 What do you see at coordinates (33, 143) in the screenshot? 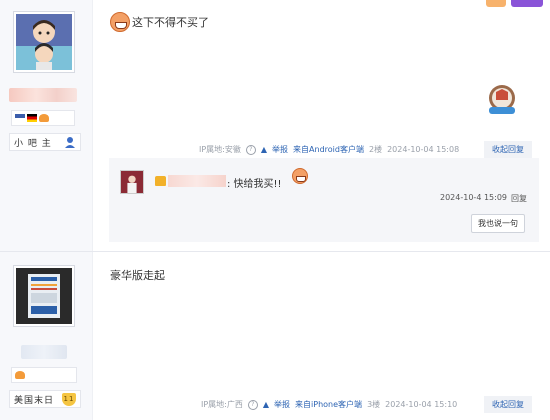
I see `rank-label: 小 吧 主` at bounding box center [33, 143].